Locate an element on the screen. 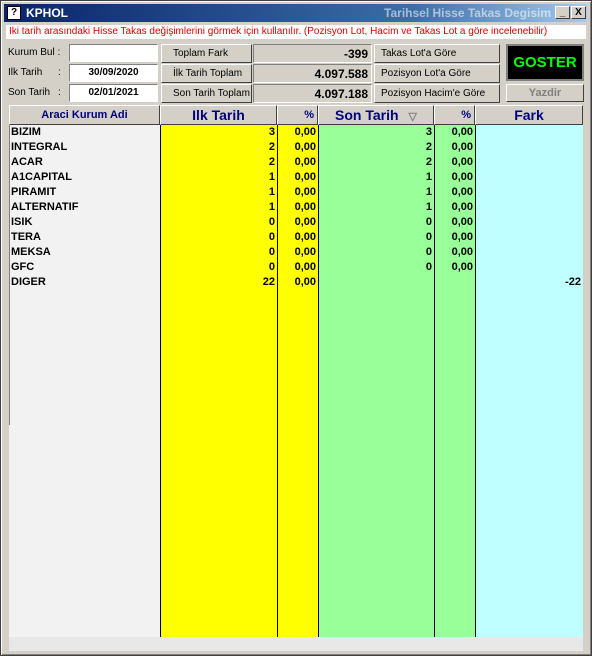 This screenshot has width=592, height=656. cell-son: 3 is located at coordinates (428, 132).